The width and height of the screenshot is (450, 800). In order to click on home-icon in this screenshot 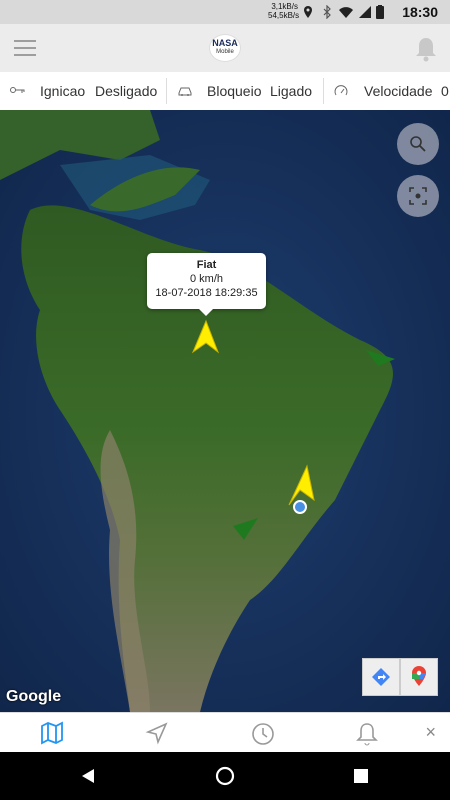, I will do `click(225, 776)`.